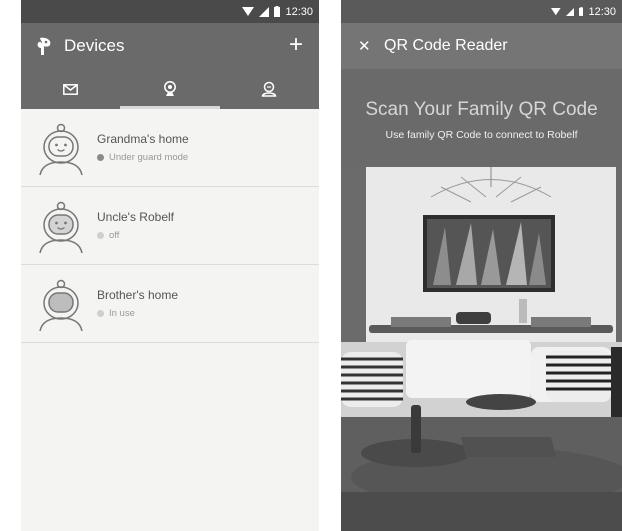  Describe the element at coordinates (94, 45) in the screenshot. I see `page-title: Devices` at that location.